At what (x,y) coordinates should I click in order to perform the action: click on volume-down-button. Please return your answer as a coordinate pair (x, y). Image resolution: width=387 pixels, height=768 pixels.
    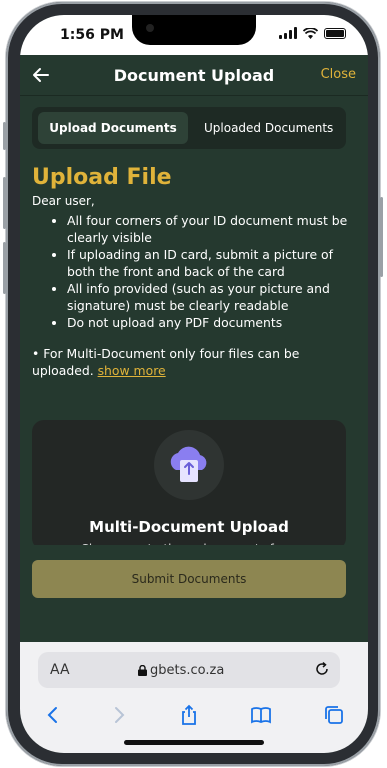
    Looking at the image, I should click on (4, 268).